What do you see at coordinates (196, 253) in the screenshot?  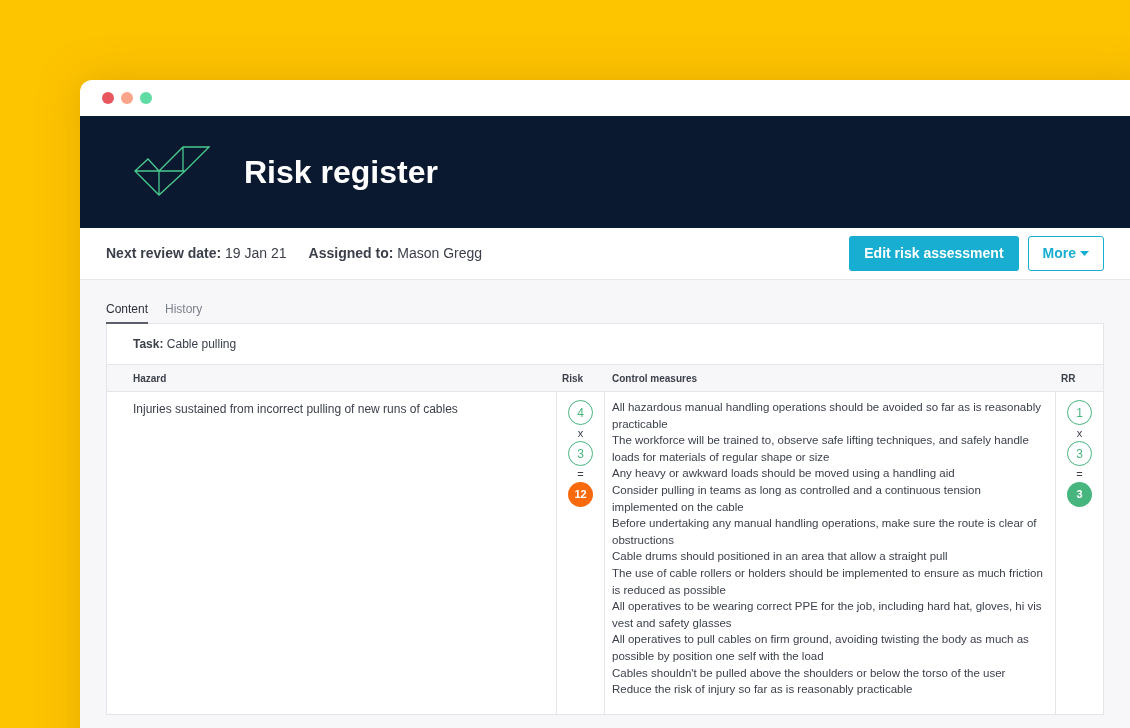 I see `meta-field: Next review date: 19 Jan 21` at bounding box center [196, 253].